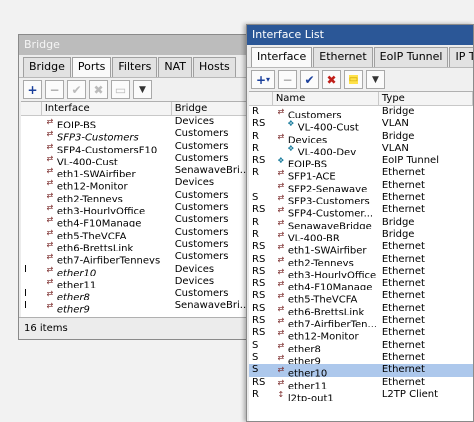 This screenshot has width=474, height=422. I want to click on tab-ports: Ports, so click(91, 67).